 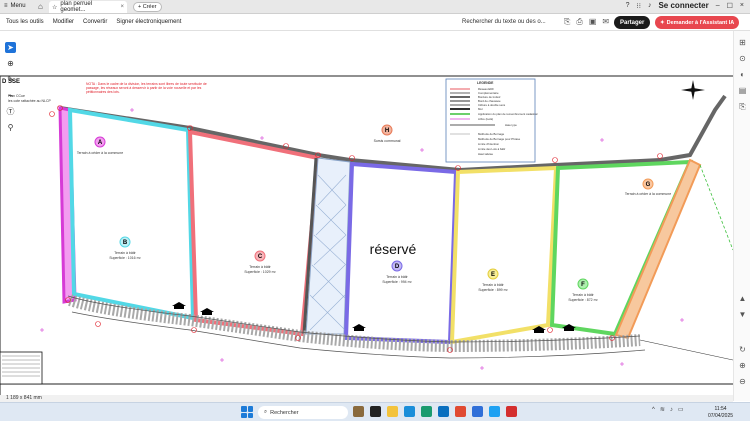 I want to click on home-icon: ⌂, so click(x=40, y=6).